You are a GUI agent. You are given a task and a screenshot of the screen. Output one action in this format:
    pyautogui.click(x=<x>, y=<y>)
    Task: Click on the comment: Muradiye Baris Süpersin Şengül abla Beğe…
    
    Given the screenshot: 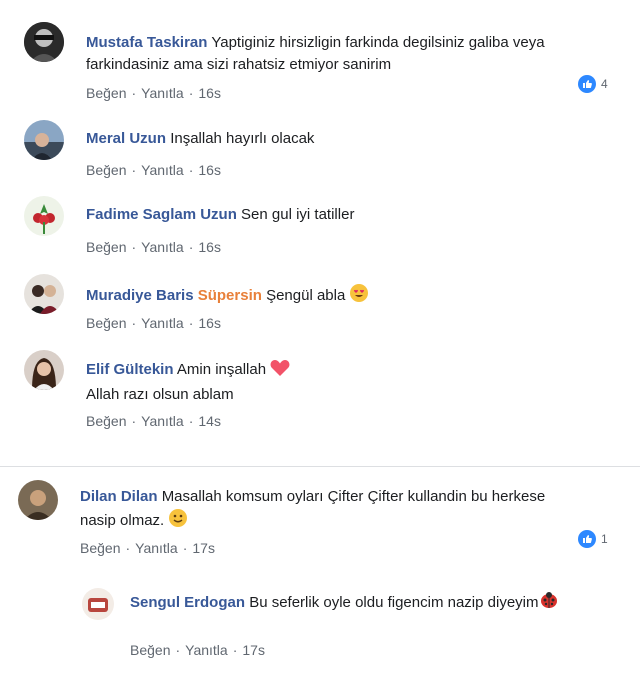 What is the action you would take?
    pyautogui.click(x=320, y=305)
    